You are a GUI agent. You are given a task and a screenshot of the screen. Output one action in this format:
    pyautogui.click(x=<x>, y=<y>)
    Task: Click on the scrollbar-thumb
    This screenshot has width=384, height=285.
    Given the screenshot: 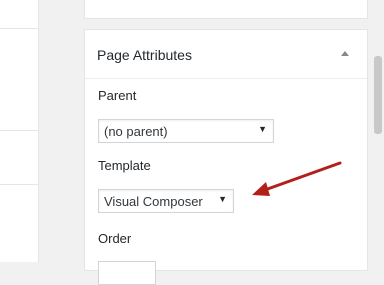 What is the action you would take?
    pyautogui.click(x=378, y=95)
    